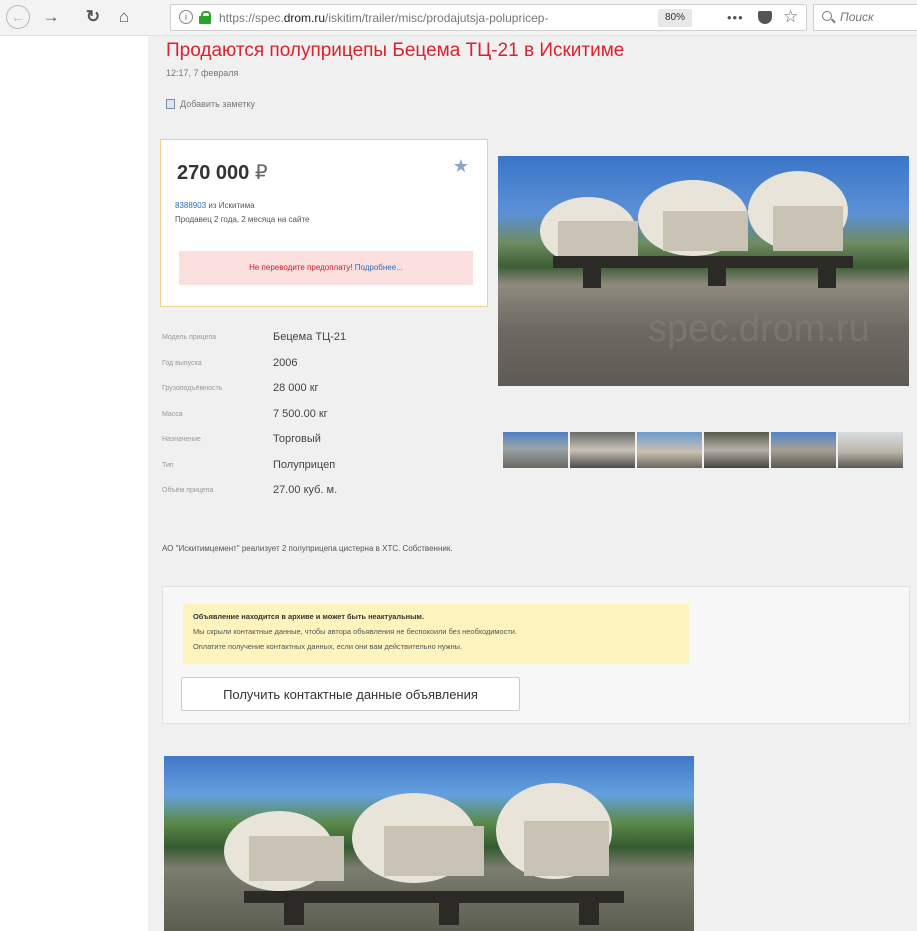  Describe the element at coordinates (765, 17) in the screenshot. I see `pocket-icon` at that location.